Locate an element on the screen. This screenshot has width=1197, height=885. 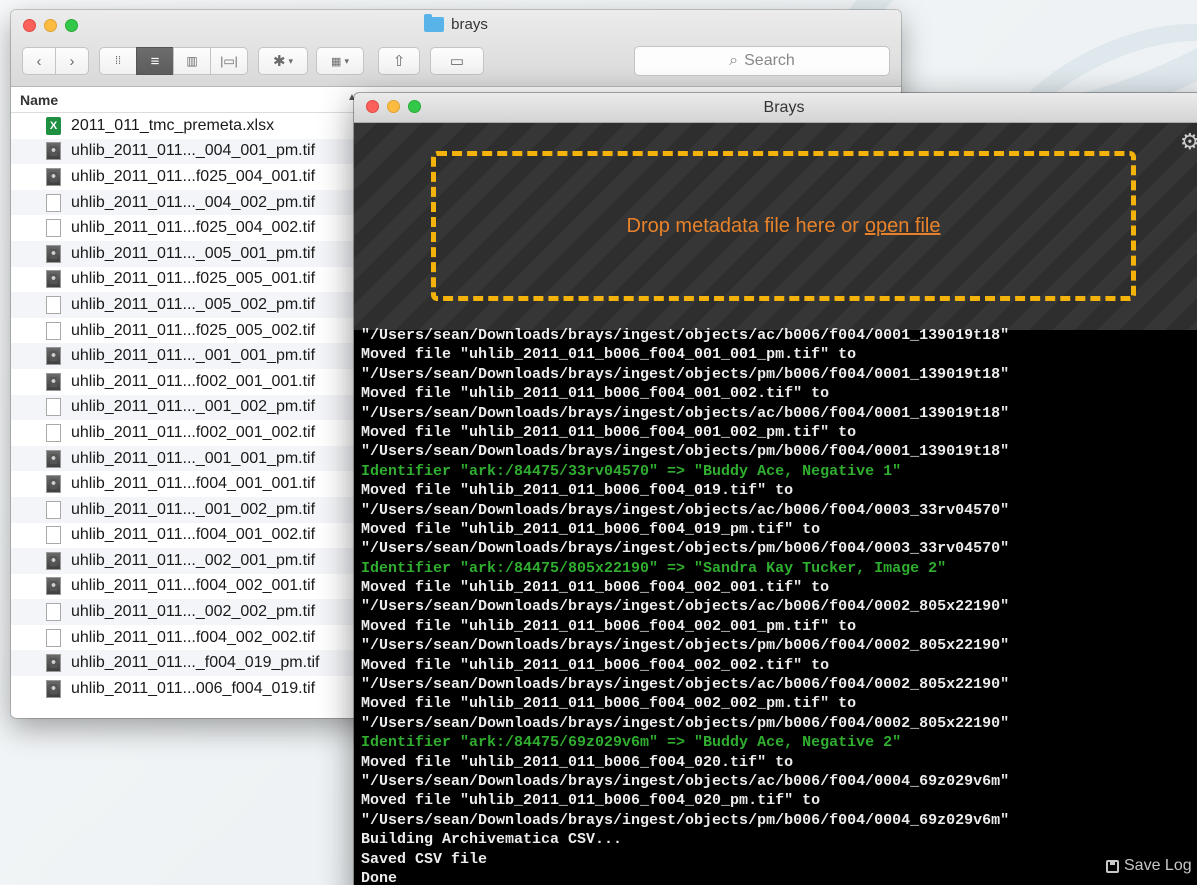
search-input: ⌕ Search is located at coordinates (762, 61).